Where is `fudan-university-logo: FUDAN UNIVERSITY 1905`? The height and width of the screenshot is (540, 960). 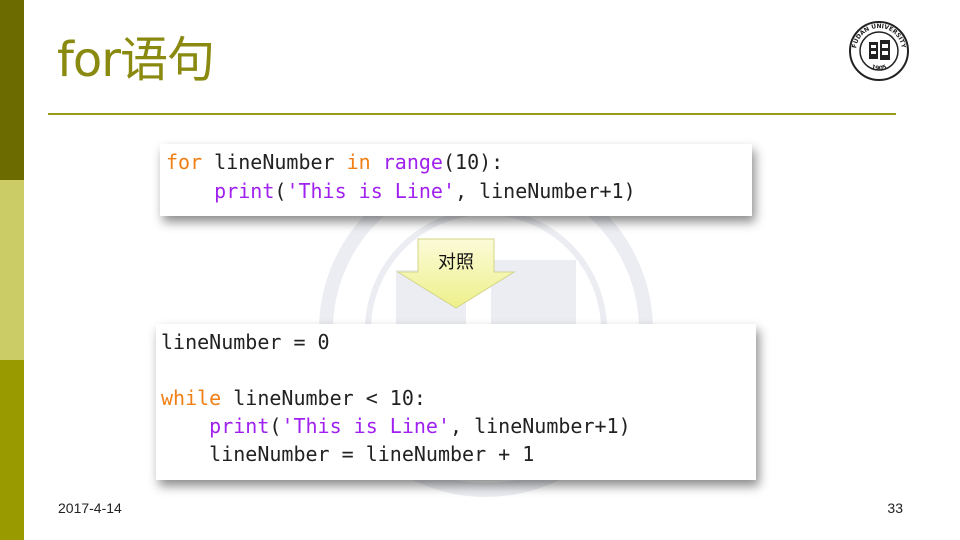 fudan-university-logo: FUDAN UNIVERSITY 1905 is located at coordinates (879, 51).